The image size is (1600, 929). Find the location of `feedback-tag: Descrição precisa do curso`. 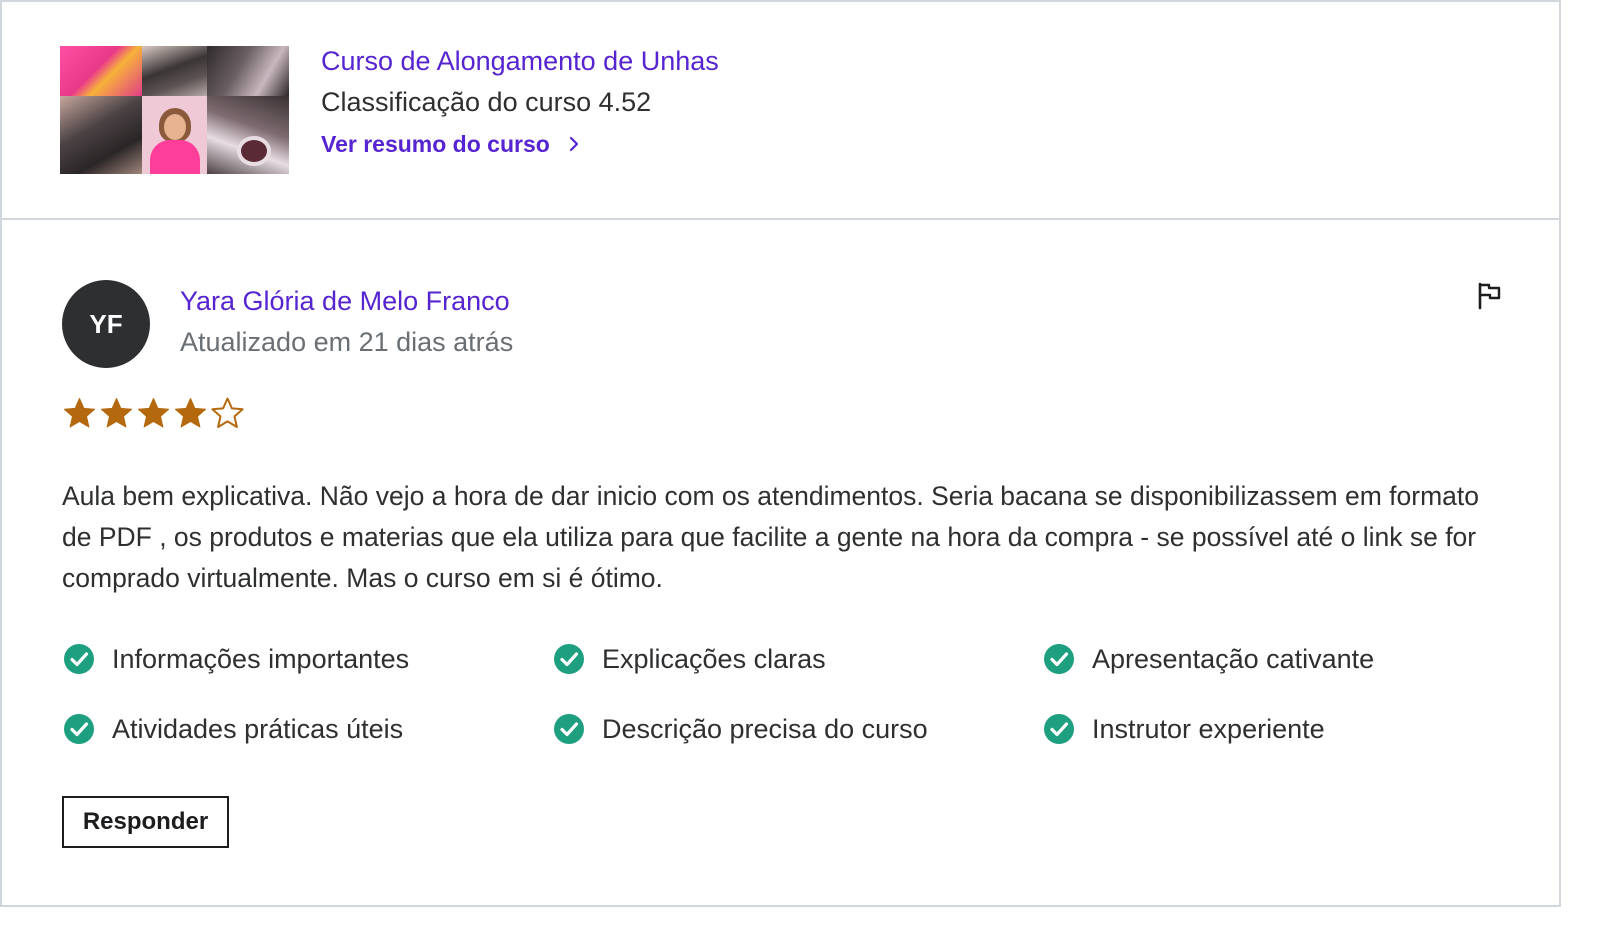

feedback-tag: Descrição precisa do curso is located at coordinates (797, 728).